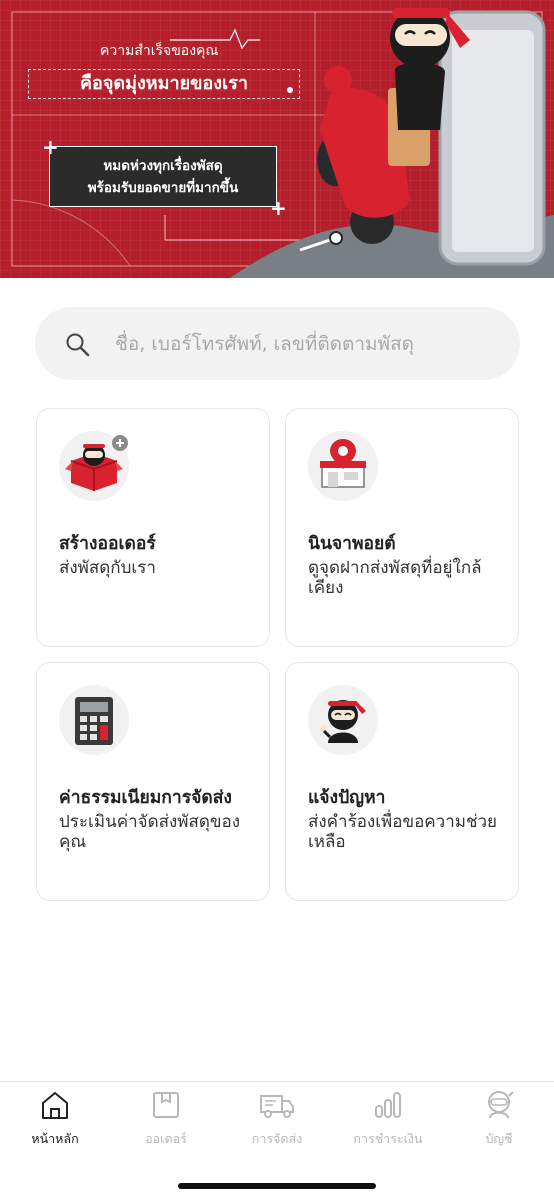  Describe the element at coordinates (163, 166) in the screenshot. I see `banner-message-line1: หมดห่วงทุกเรื่องพัสดุ` at that location.